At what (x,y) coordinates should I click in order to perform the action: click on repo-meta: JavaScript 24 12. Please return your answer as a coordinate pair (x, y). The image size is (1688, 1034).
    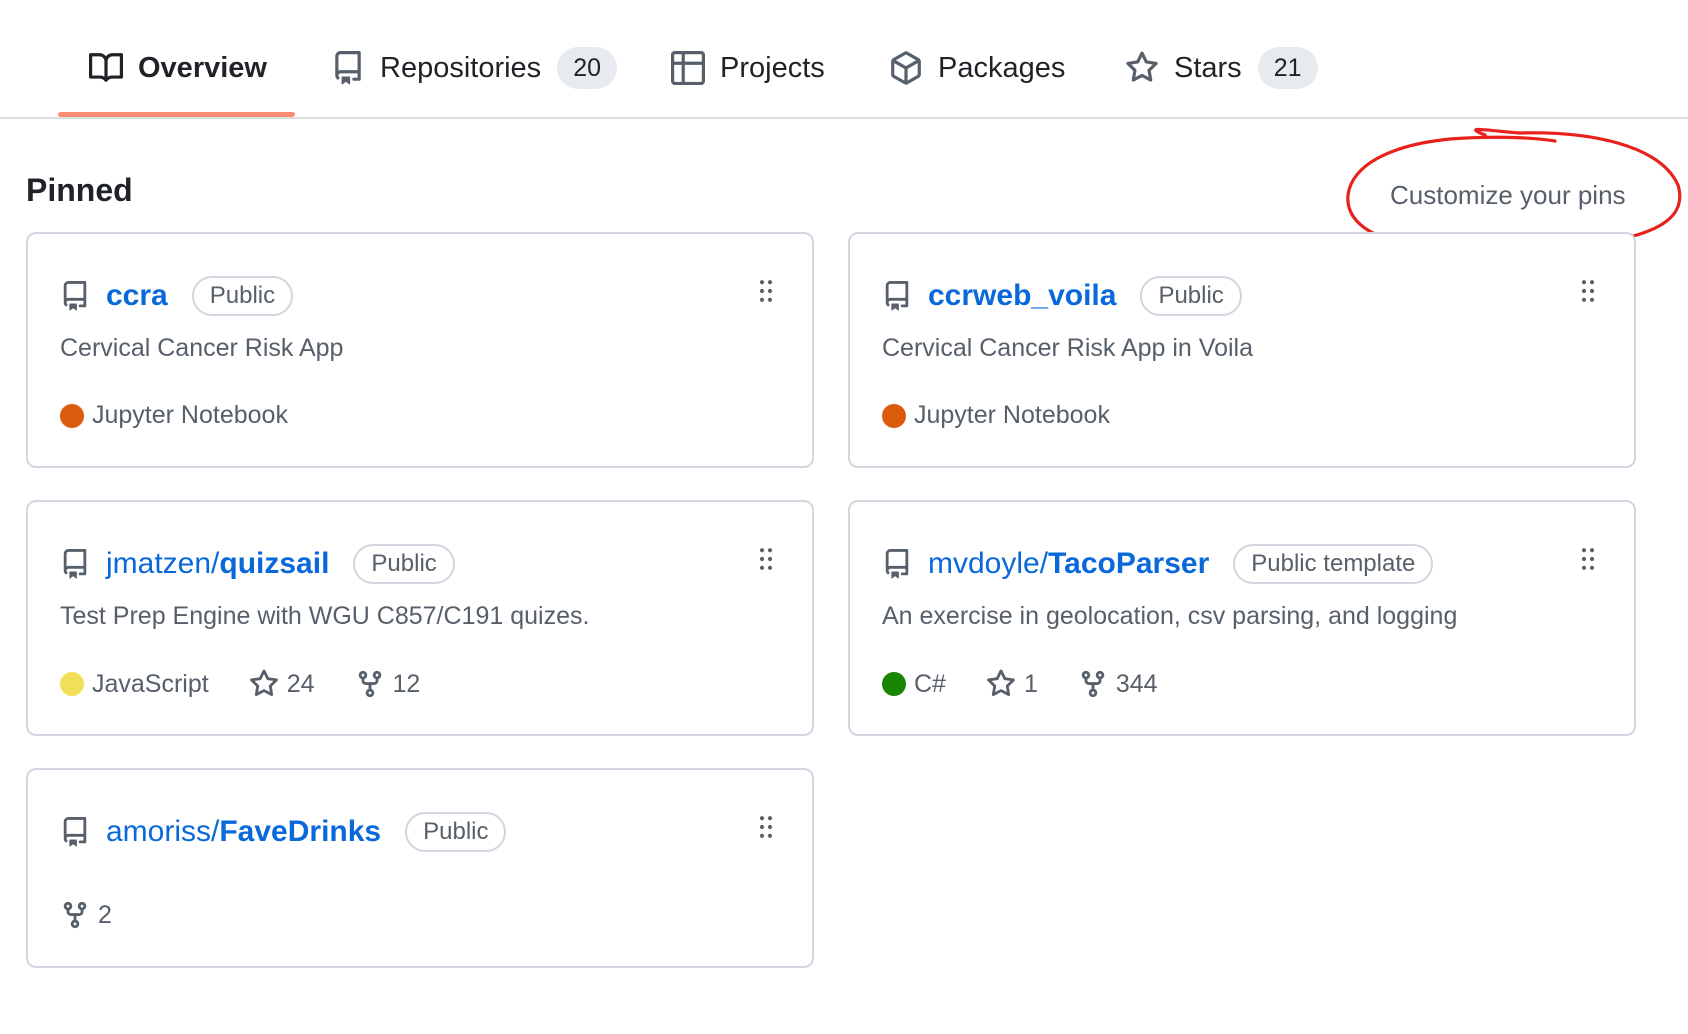
    Looking at the image, I should click on (260, 684).